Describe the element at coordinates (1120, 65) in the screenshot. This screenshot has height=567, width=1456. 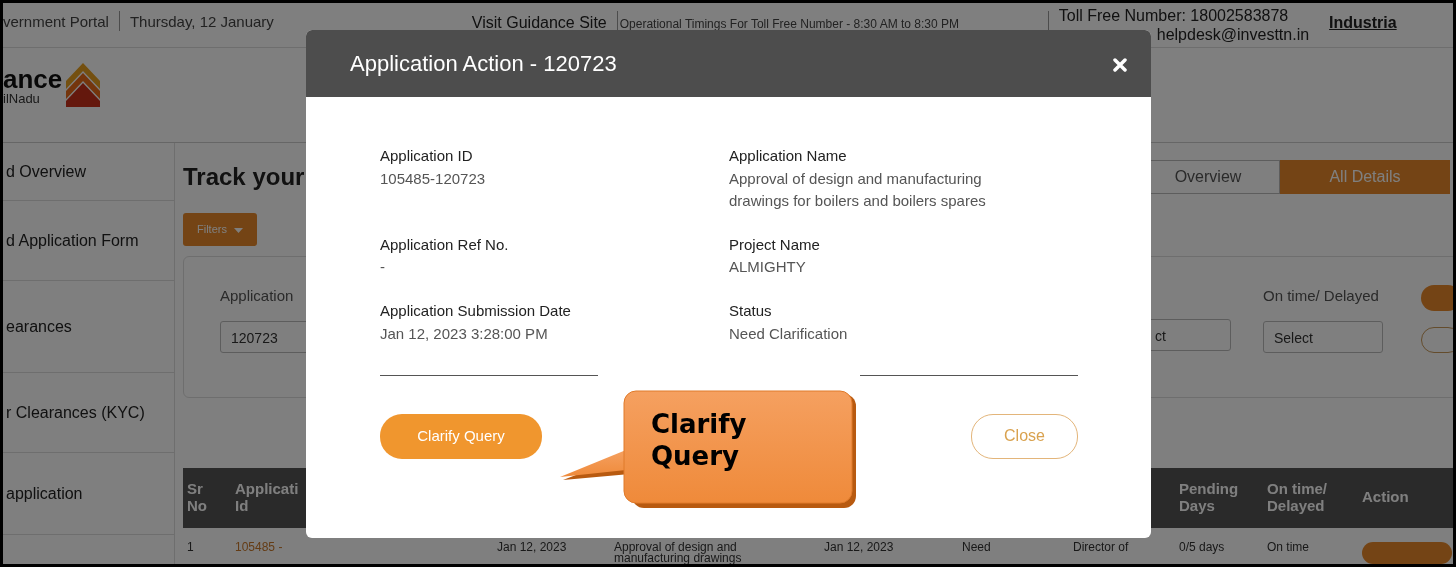
I see `close-icon` at that location.